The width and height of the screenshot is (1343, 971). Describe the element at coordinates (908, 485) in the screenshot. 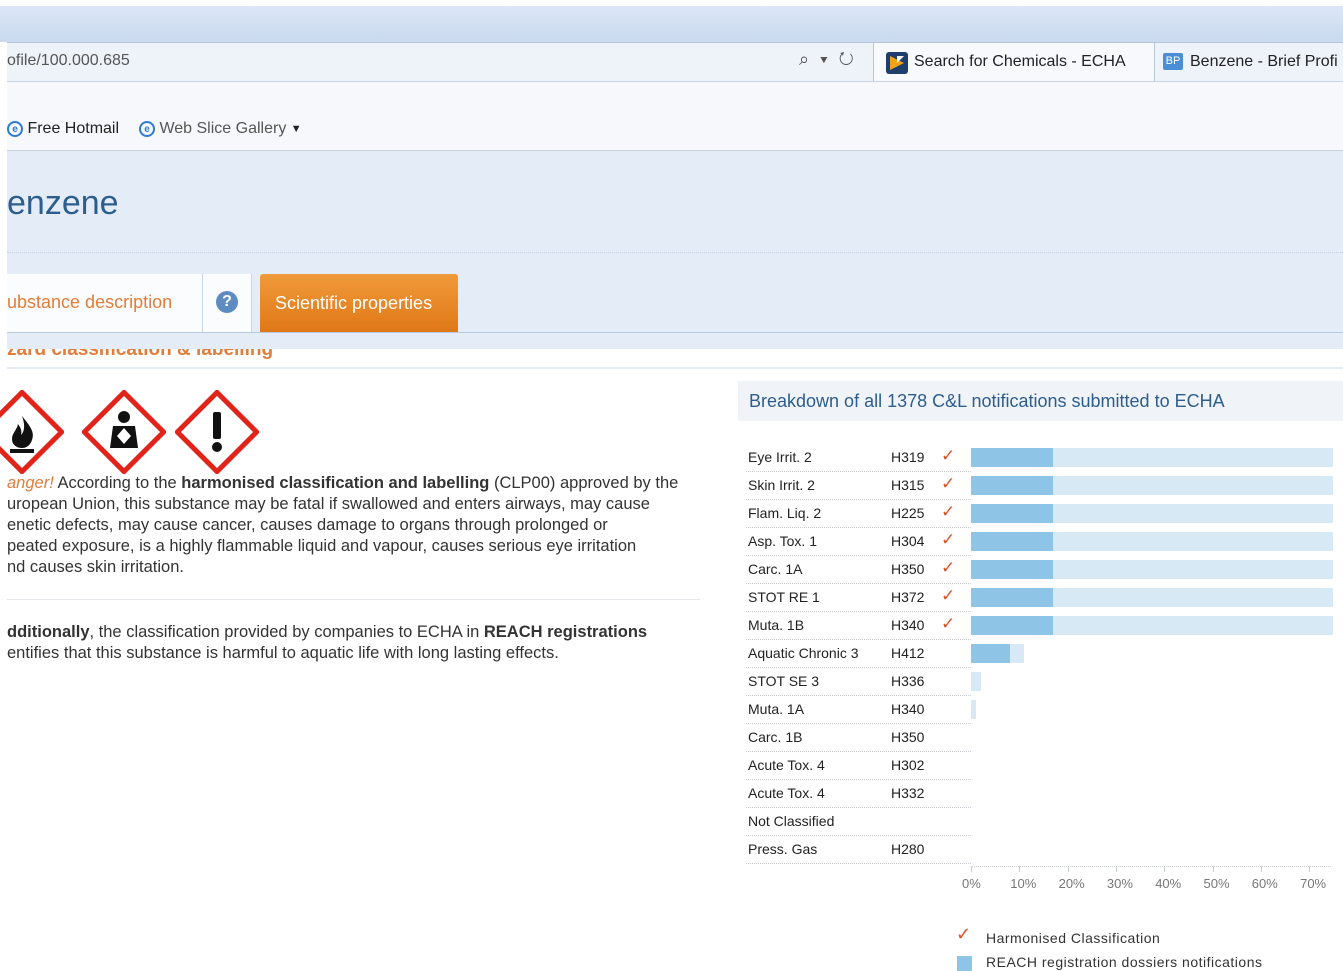

I see `hazard-code: H315` at that location.